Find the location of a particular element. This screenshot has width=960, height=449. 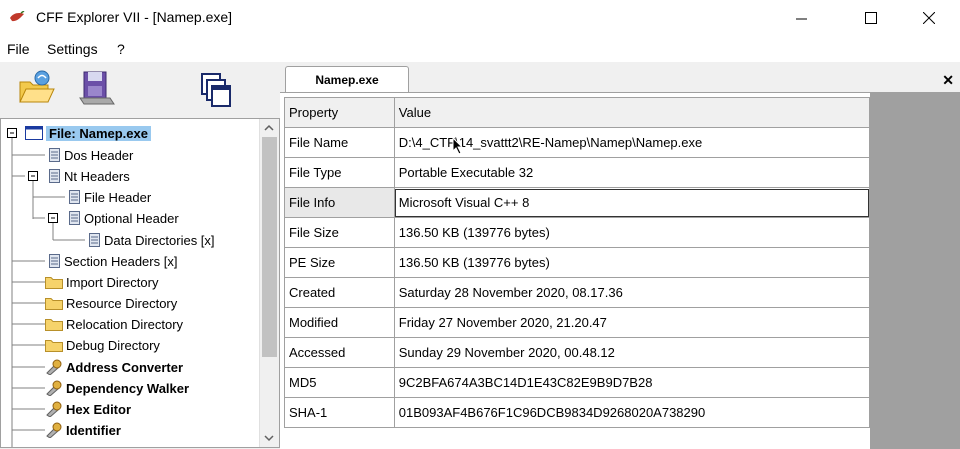

tree-item-label: Data Directories [x] is located at coordinates (159, 240).